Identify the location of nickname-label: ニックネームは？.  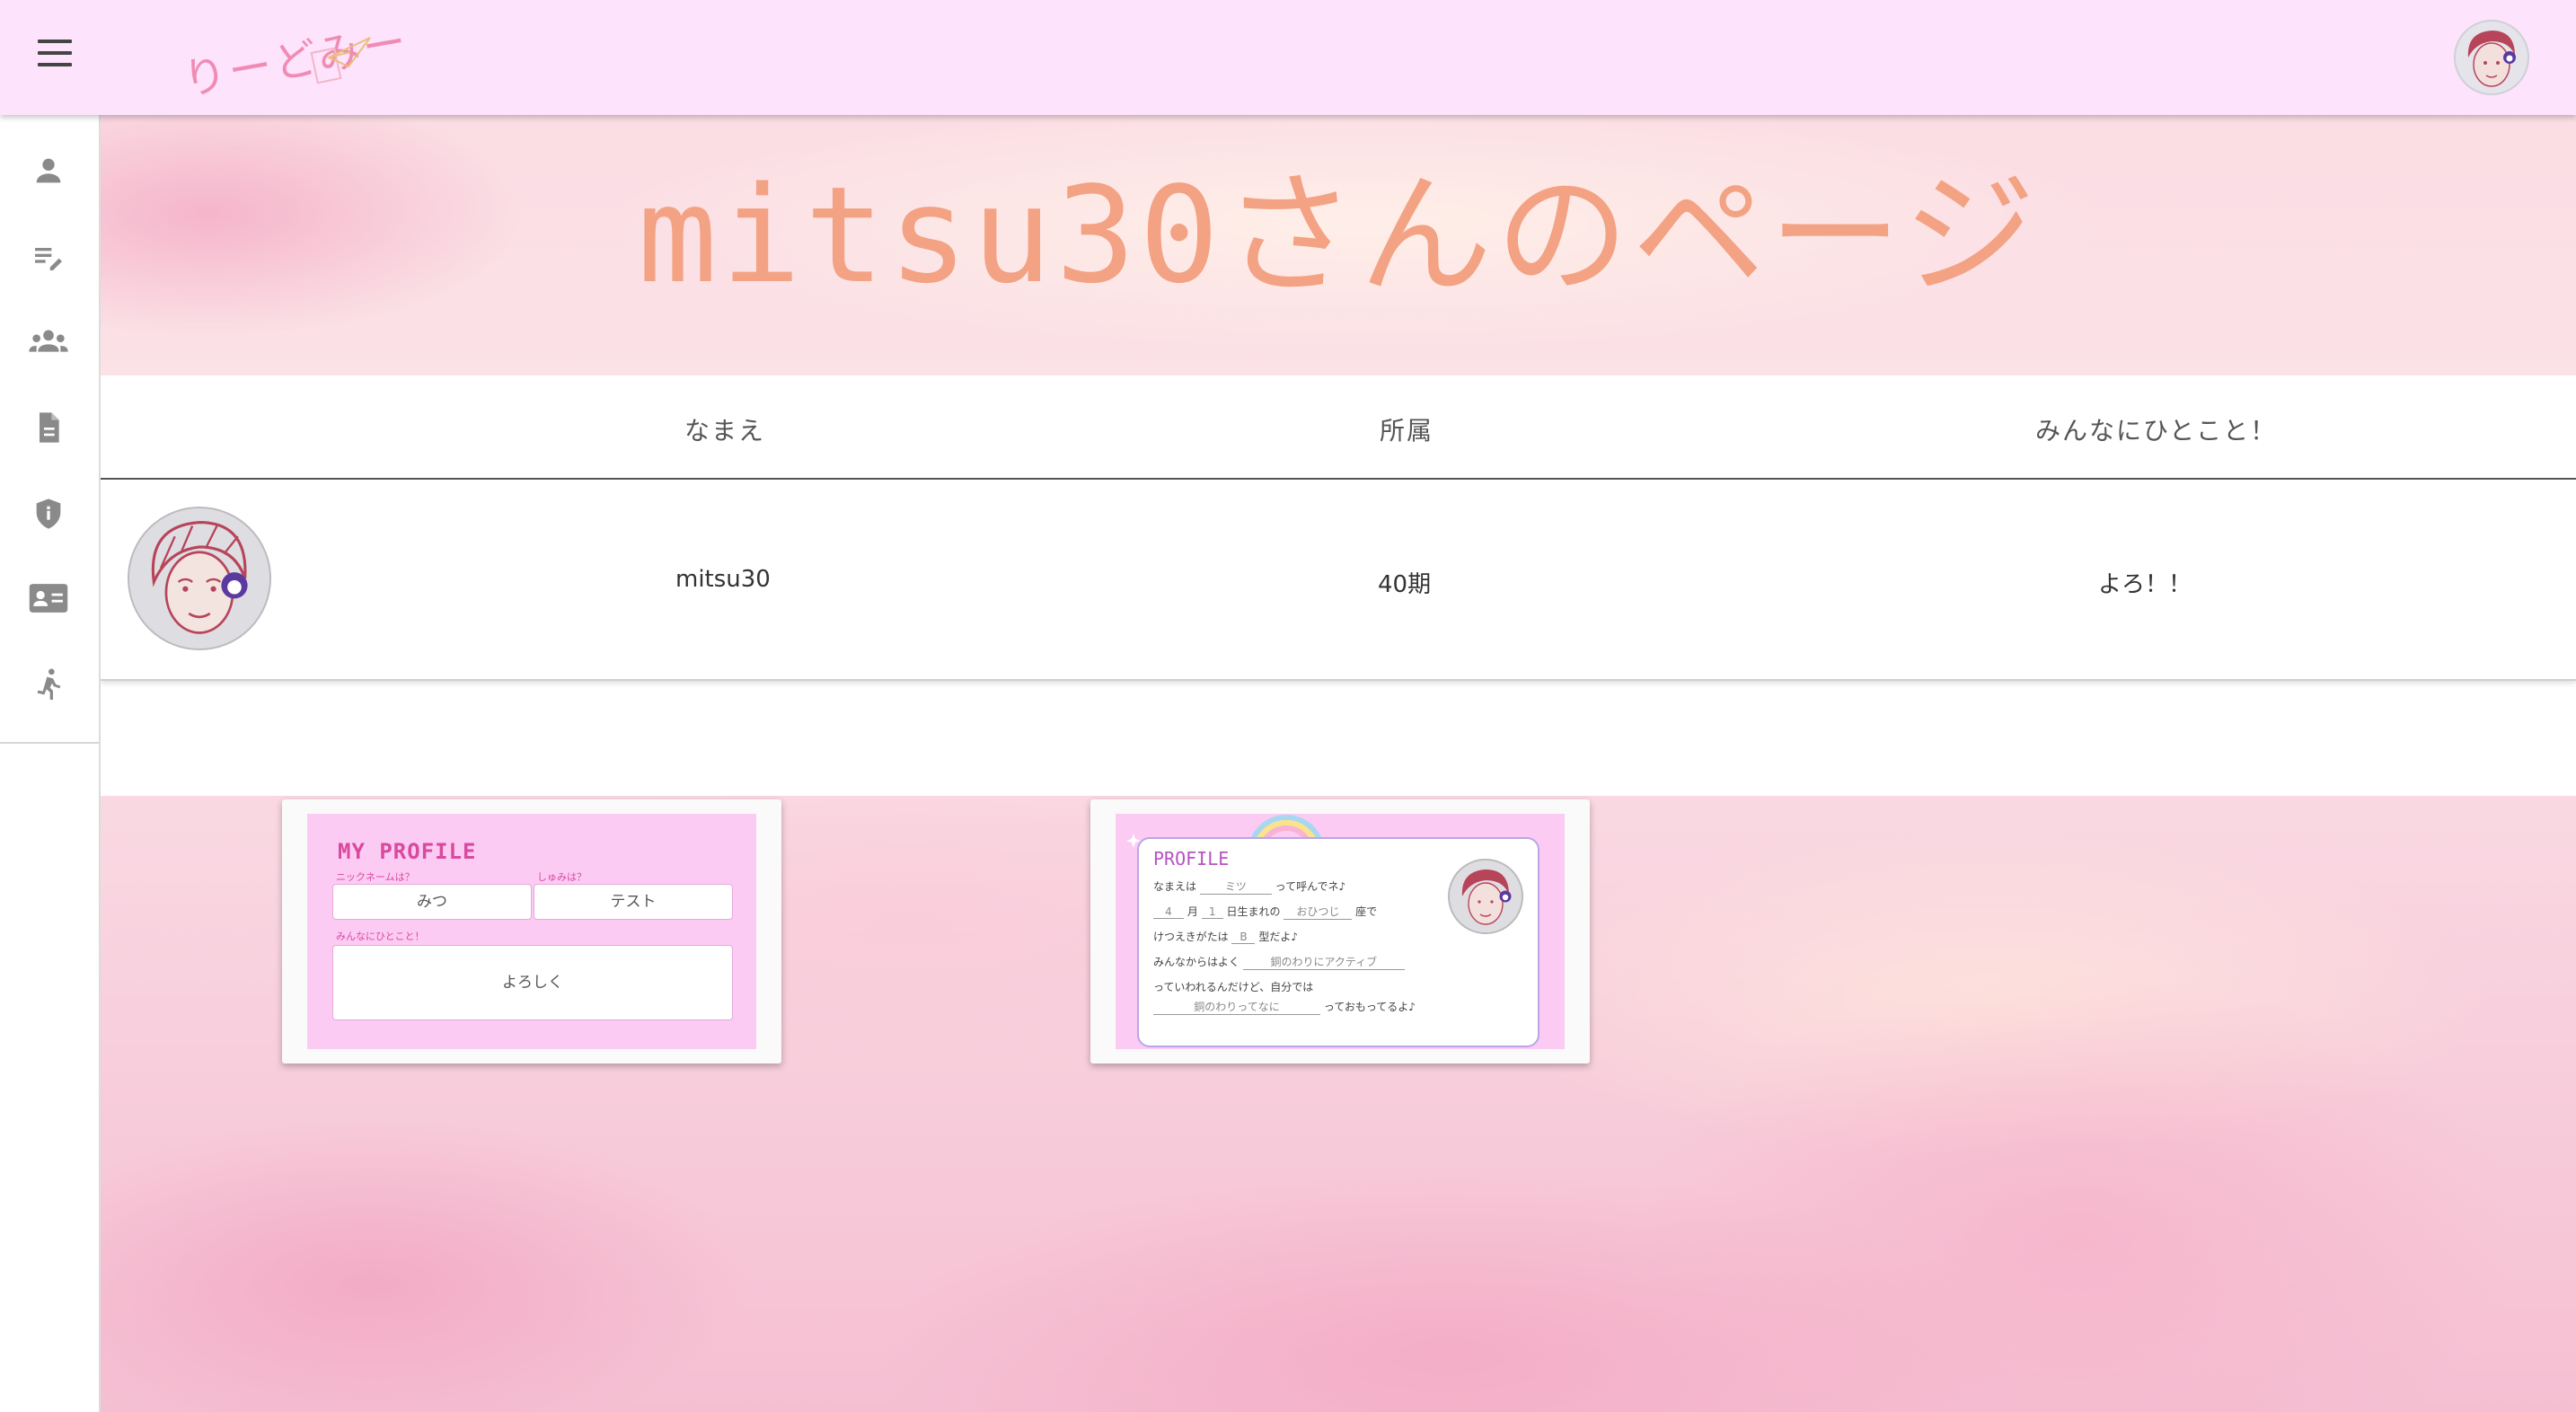
(375, 877).